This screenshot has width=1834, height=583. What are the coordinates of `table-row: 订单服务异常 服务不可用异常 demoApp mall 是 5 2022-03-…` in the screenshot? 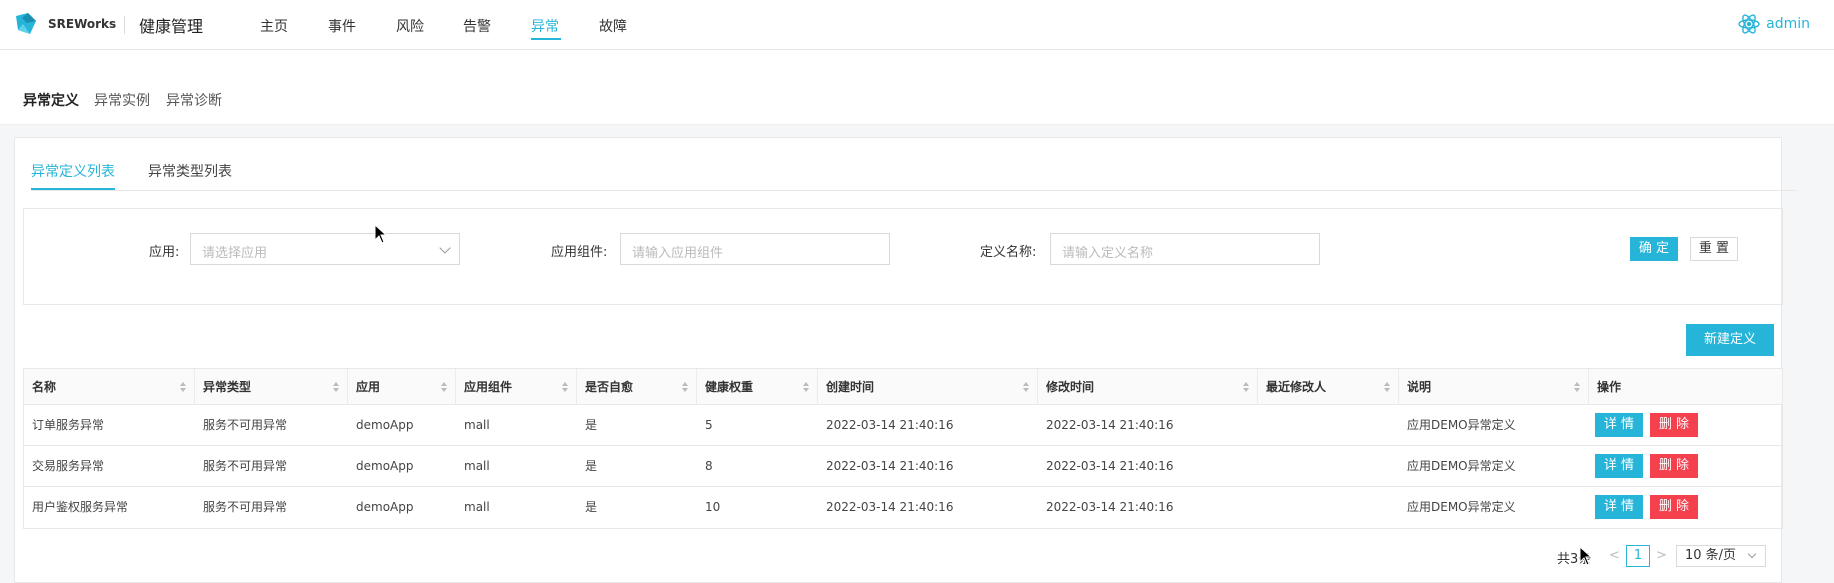 It's located at (903, 425).